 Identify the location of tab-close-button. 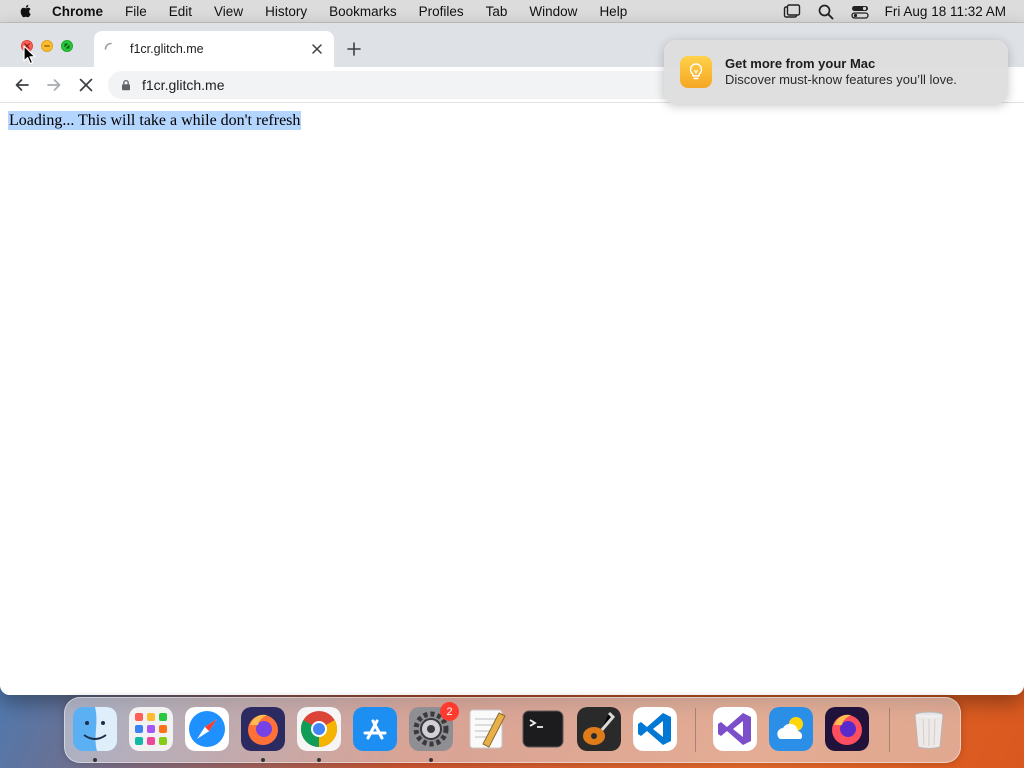
(317, 49).